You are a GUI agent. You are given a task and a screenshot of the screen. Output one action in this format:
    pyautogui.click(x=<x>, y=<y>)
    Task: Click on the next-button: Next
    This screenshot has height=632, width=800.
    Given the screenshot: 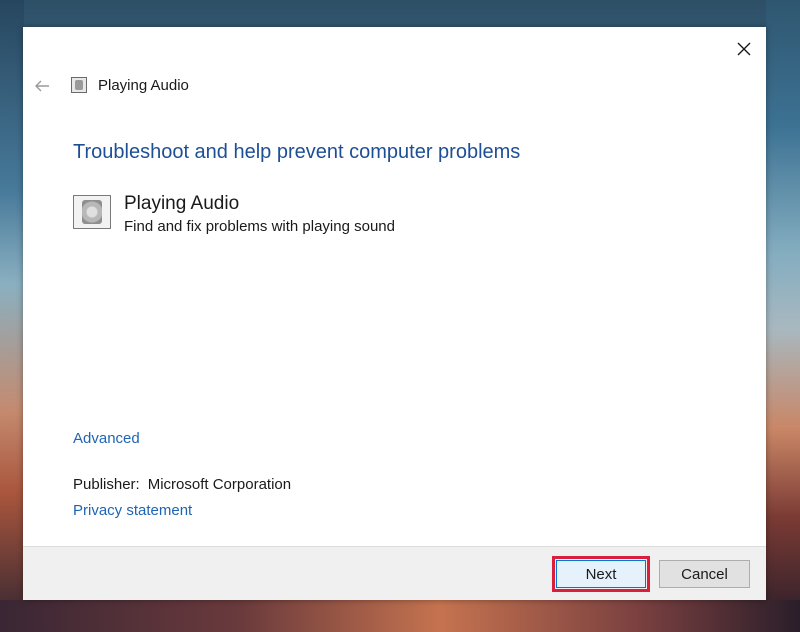 What is the action you would take?
    pyautogui.click(x=601, y=574)
    